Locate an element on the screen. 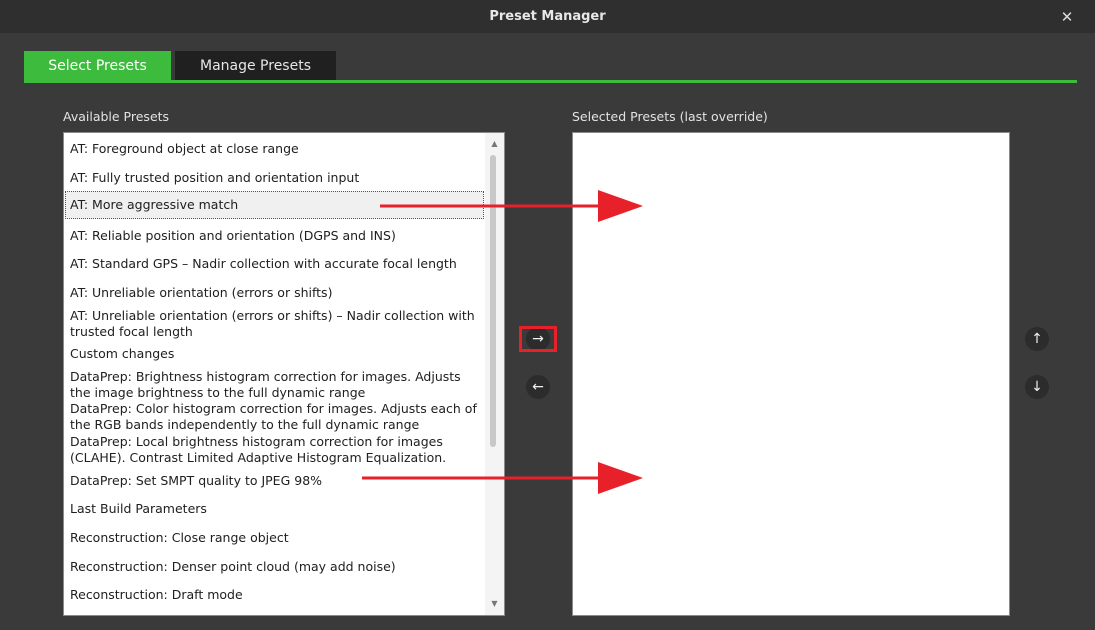  tab-underline is located at coordinates (550, 81).